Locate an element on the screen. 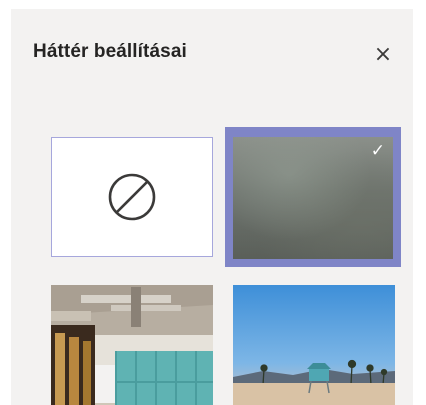 The height and width of the screenshot is (405, 426). office-background-thumbnail is located at coordinates (132, 345).